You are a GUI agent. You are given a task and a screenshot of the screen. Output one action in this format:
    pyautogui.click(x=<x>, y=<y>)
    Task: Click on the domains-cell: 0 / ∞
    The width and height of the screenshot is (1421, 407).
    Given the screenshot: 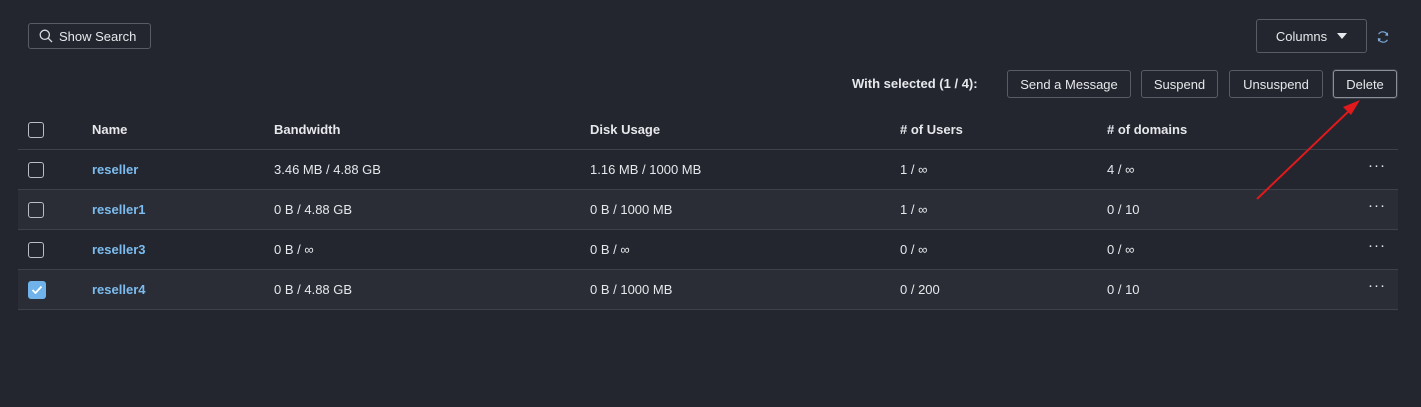 What is the action you would take?
    pyautogui.click(x=1121, y=249)
    